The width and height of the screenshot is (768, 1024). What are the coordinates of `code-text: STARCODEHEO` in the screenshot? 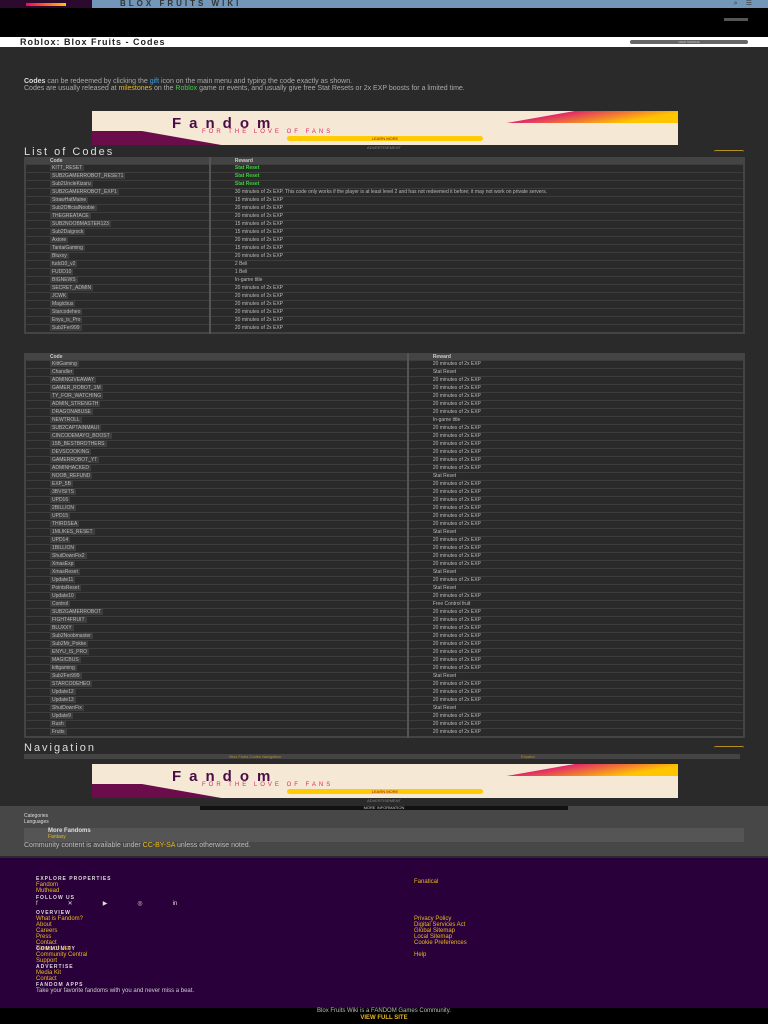 It's located at (71, 684).